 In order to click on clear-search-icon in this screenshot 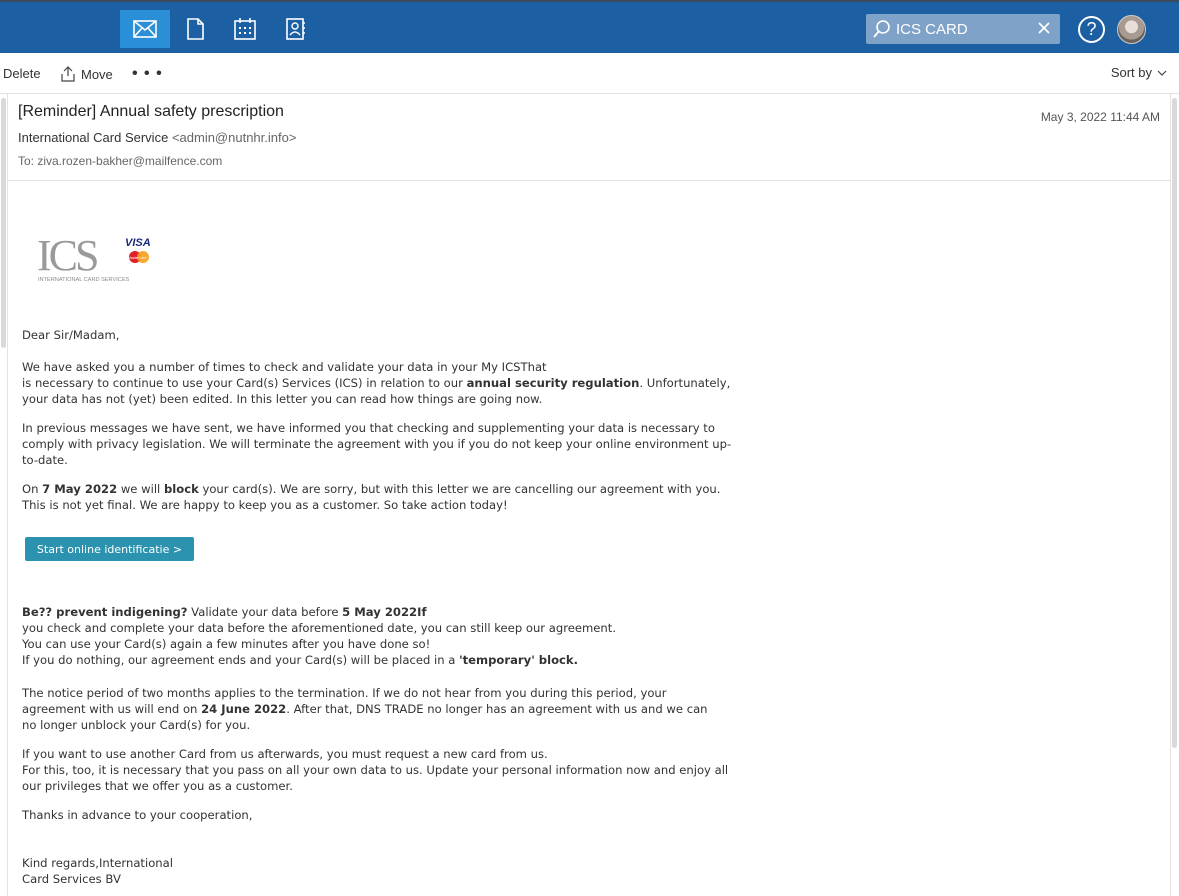, I will do `click(1044, 28)`.